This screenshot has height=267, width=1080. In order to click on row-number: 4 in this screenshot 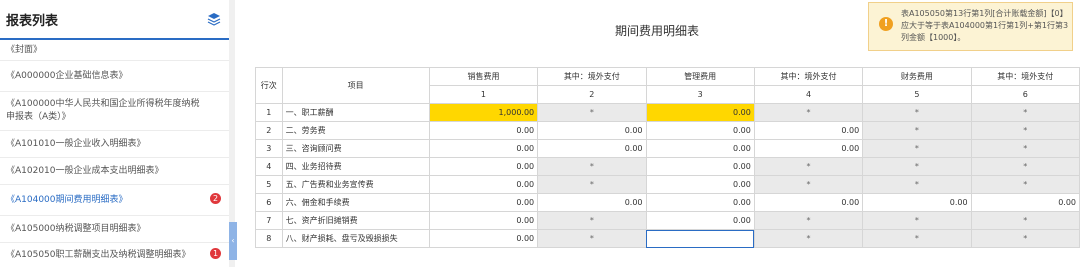, I will do `click(269, 166)`.